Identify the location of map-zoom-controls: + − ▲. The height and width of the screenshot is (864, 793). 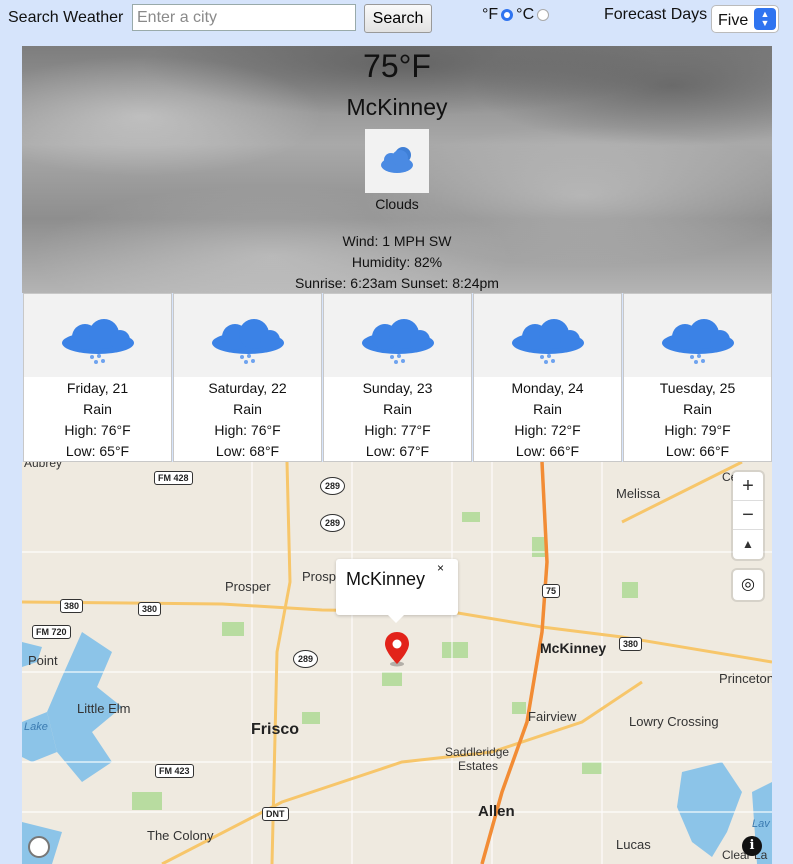
(748, 515).